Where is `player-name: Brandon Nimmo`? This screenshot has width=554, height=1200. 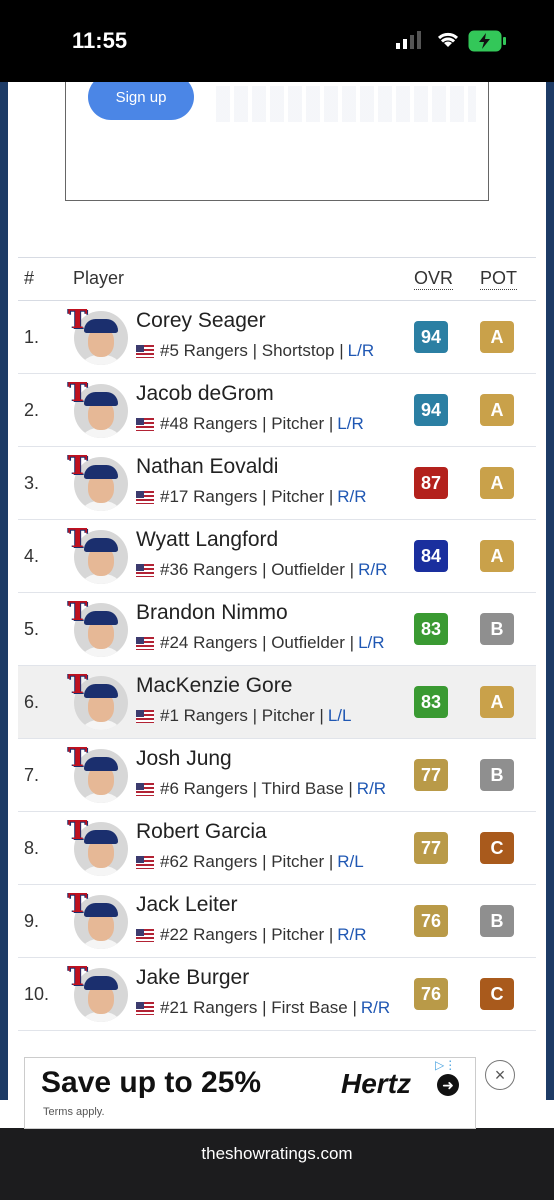 player-name: Brandon Nimmo is located at coordinates (212, 613).